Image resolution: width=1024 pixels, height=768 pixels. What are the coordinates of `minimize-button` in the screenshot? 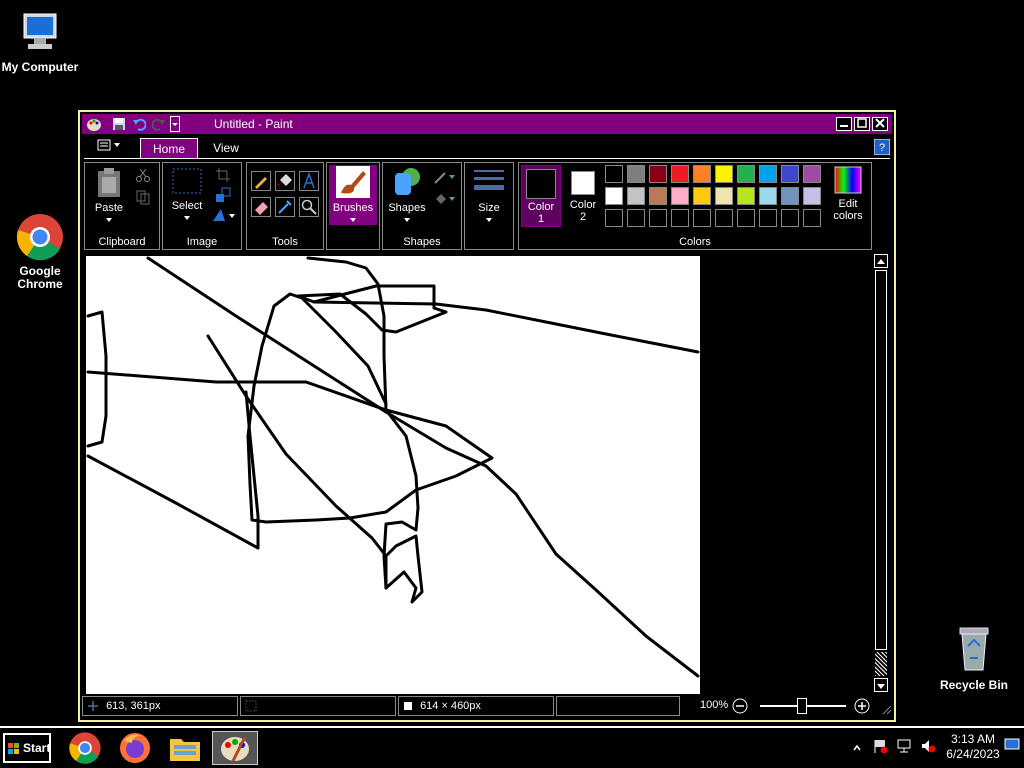 It's located at (844, 124).